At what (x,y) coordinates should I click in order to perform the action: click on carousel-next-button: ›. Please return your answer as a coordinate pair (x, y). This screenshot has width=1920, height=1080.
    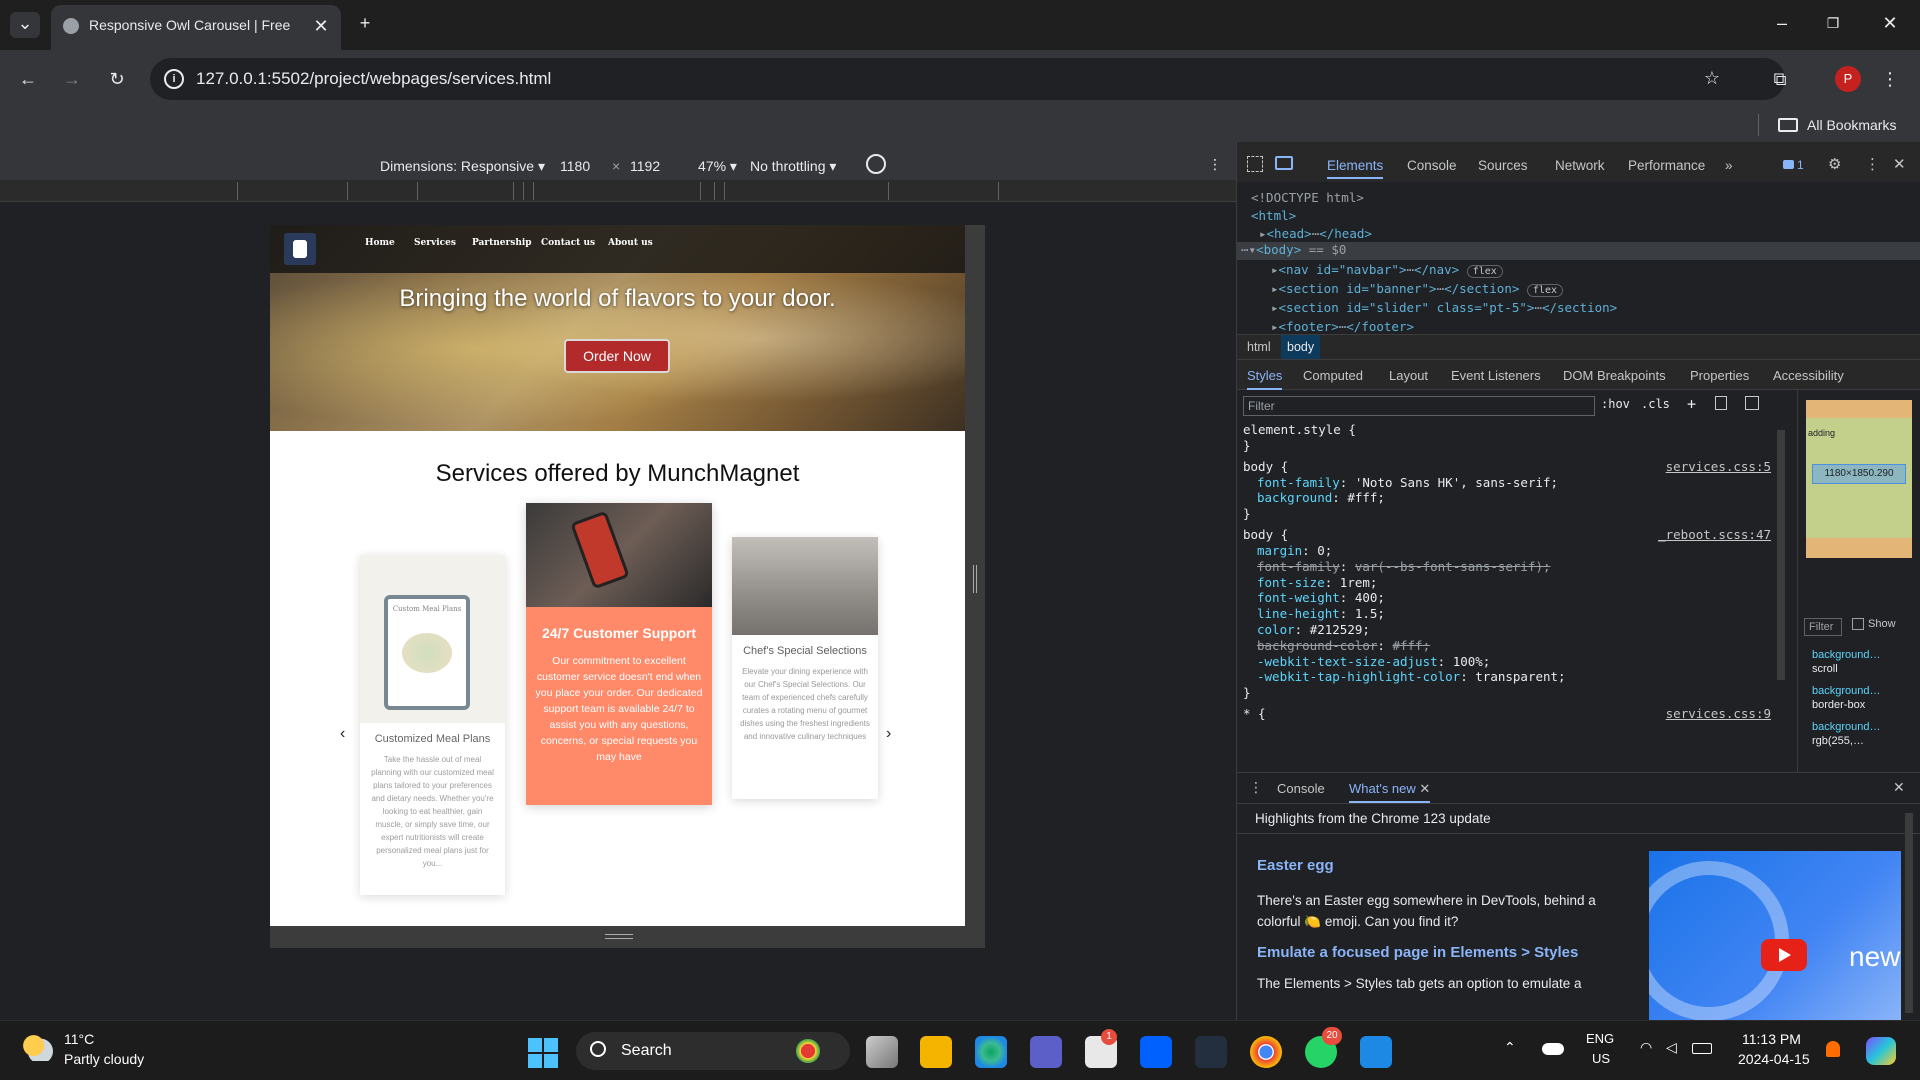
    Looking at the image, I should click on (888, 734).